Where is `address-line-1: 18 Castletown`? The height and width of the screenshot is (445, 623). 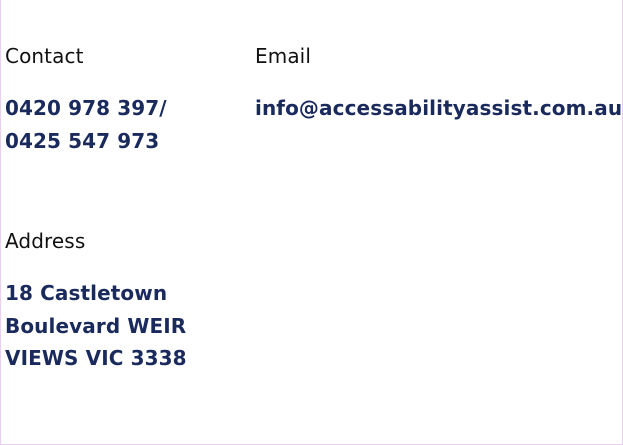
address-line-1: 18 Castletown is located at coordinates (86, 293).